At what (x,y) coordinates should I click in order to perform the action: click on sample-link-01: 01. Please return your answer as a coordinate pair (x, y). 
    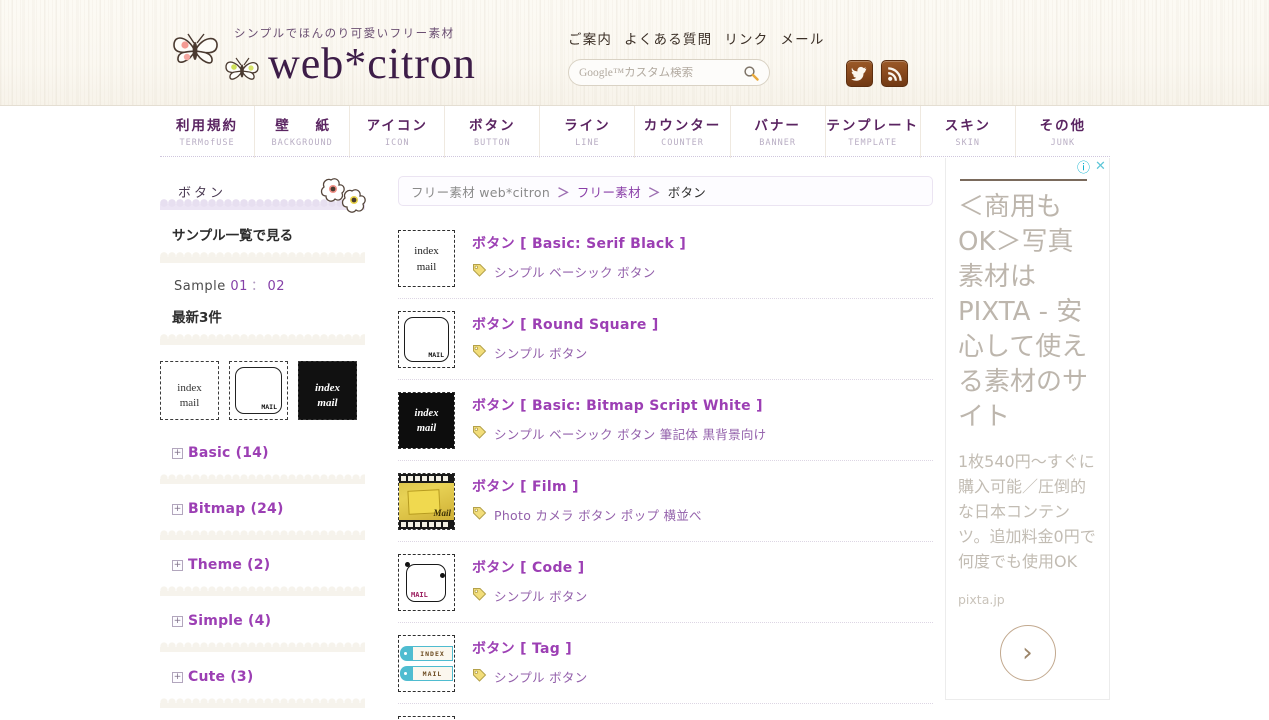
    Looking at the image, I should click on (239, 286).